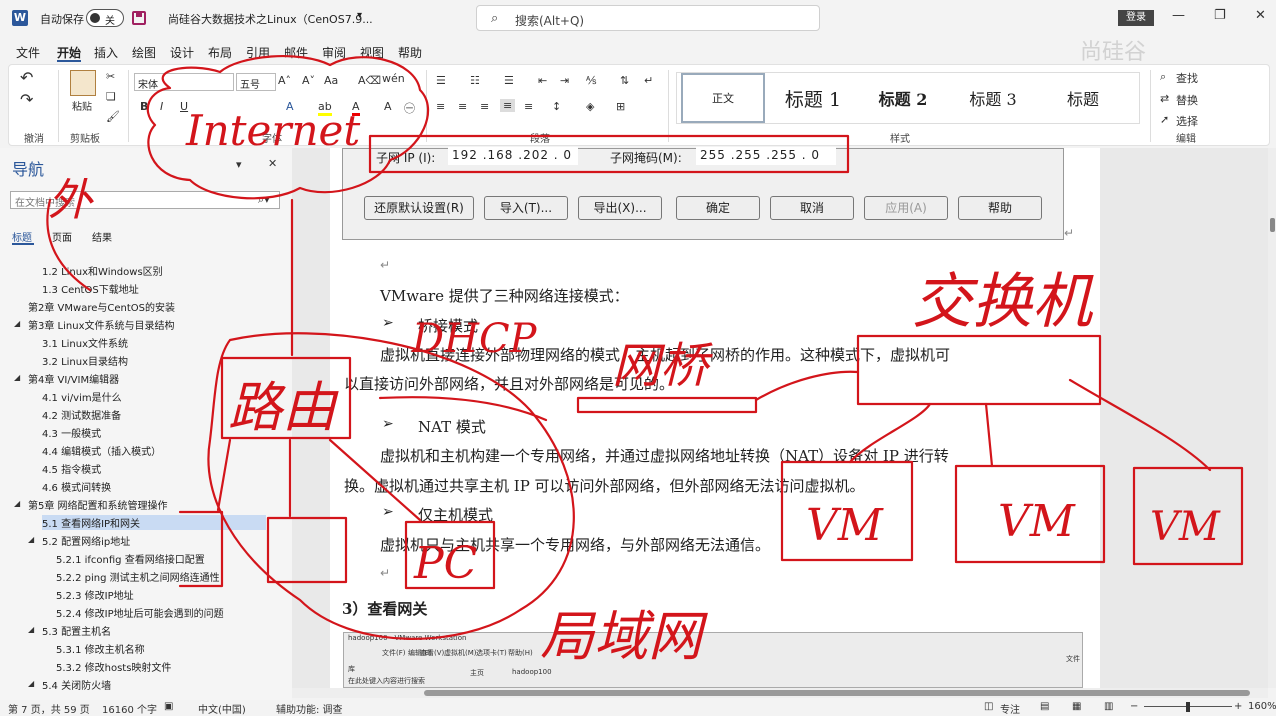 The width and height of the screenshot is (1276, 716). I want to click on nav-search-input: 在文档中搜索, so click(145, 200).